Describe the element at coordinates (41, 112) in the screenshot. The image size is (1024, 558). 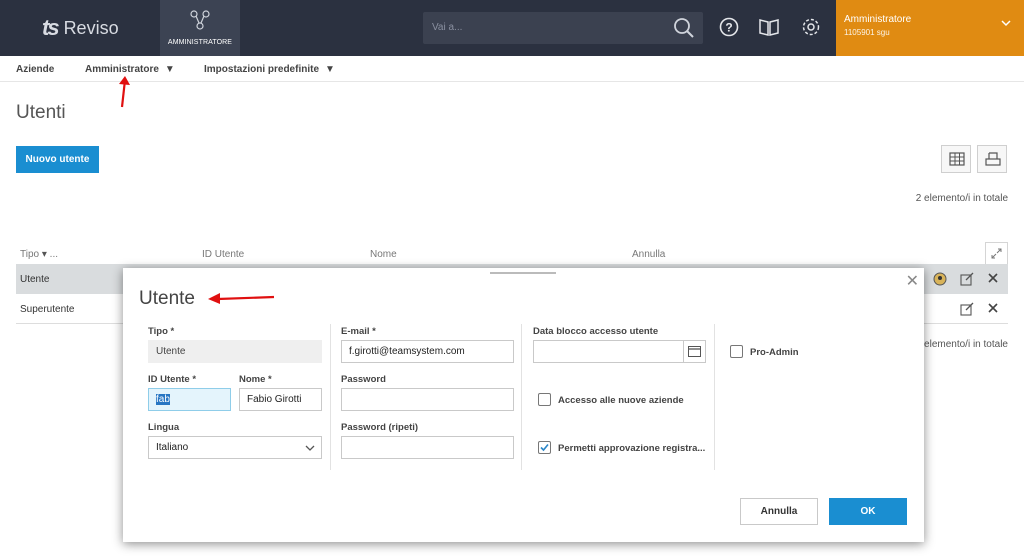
I see `page-title: Utenti` at that location.